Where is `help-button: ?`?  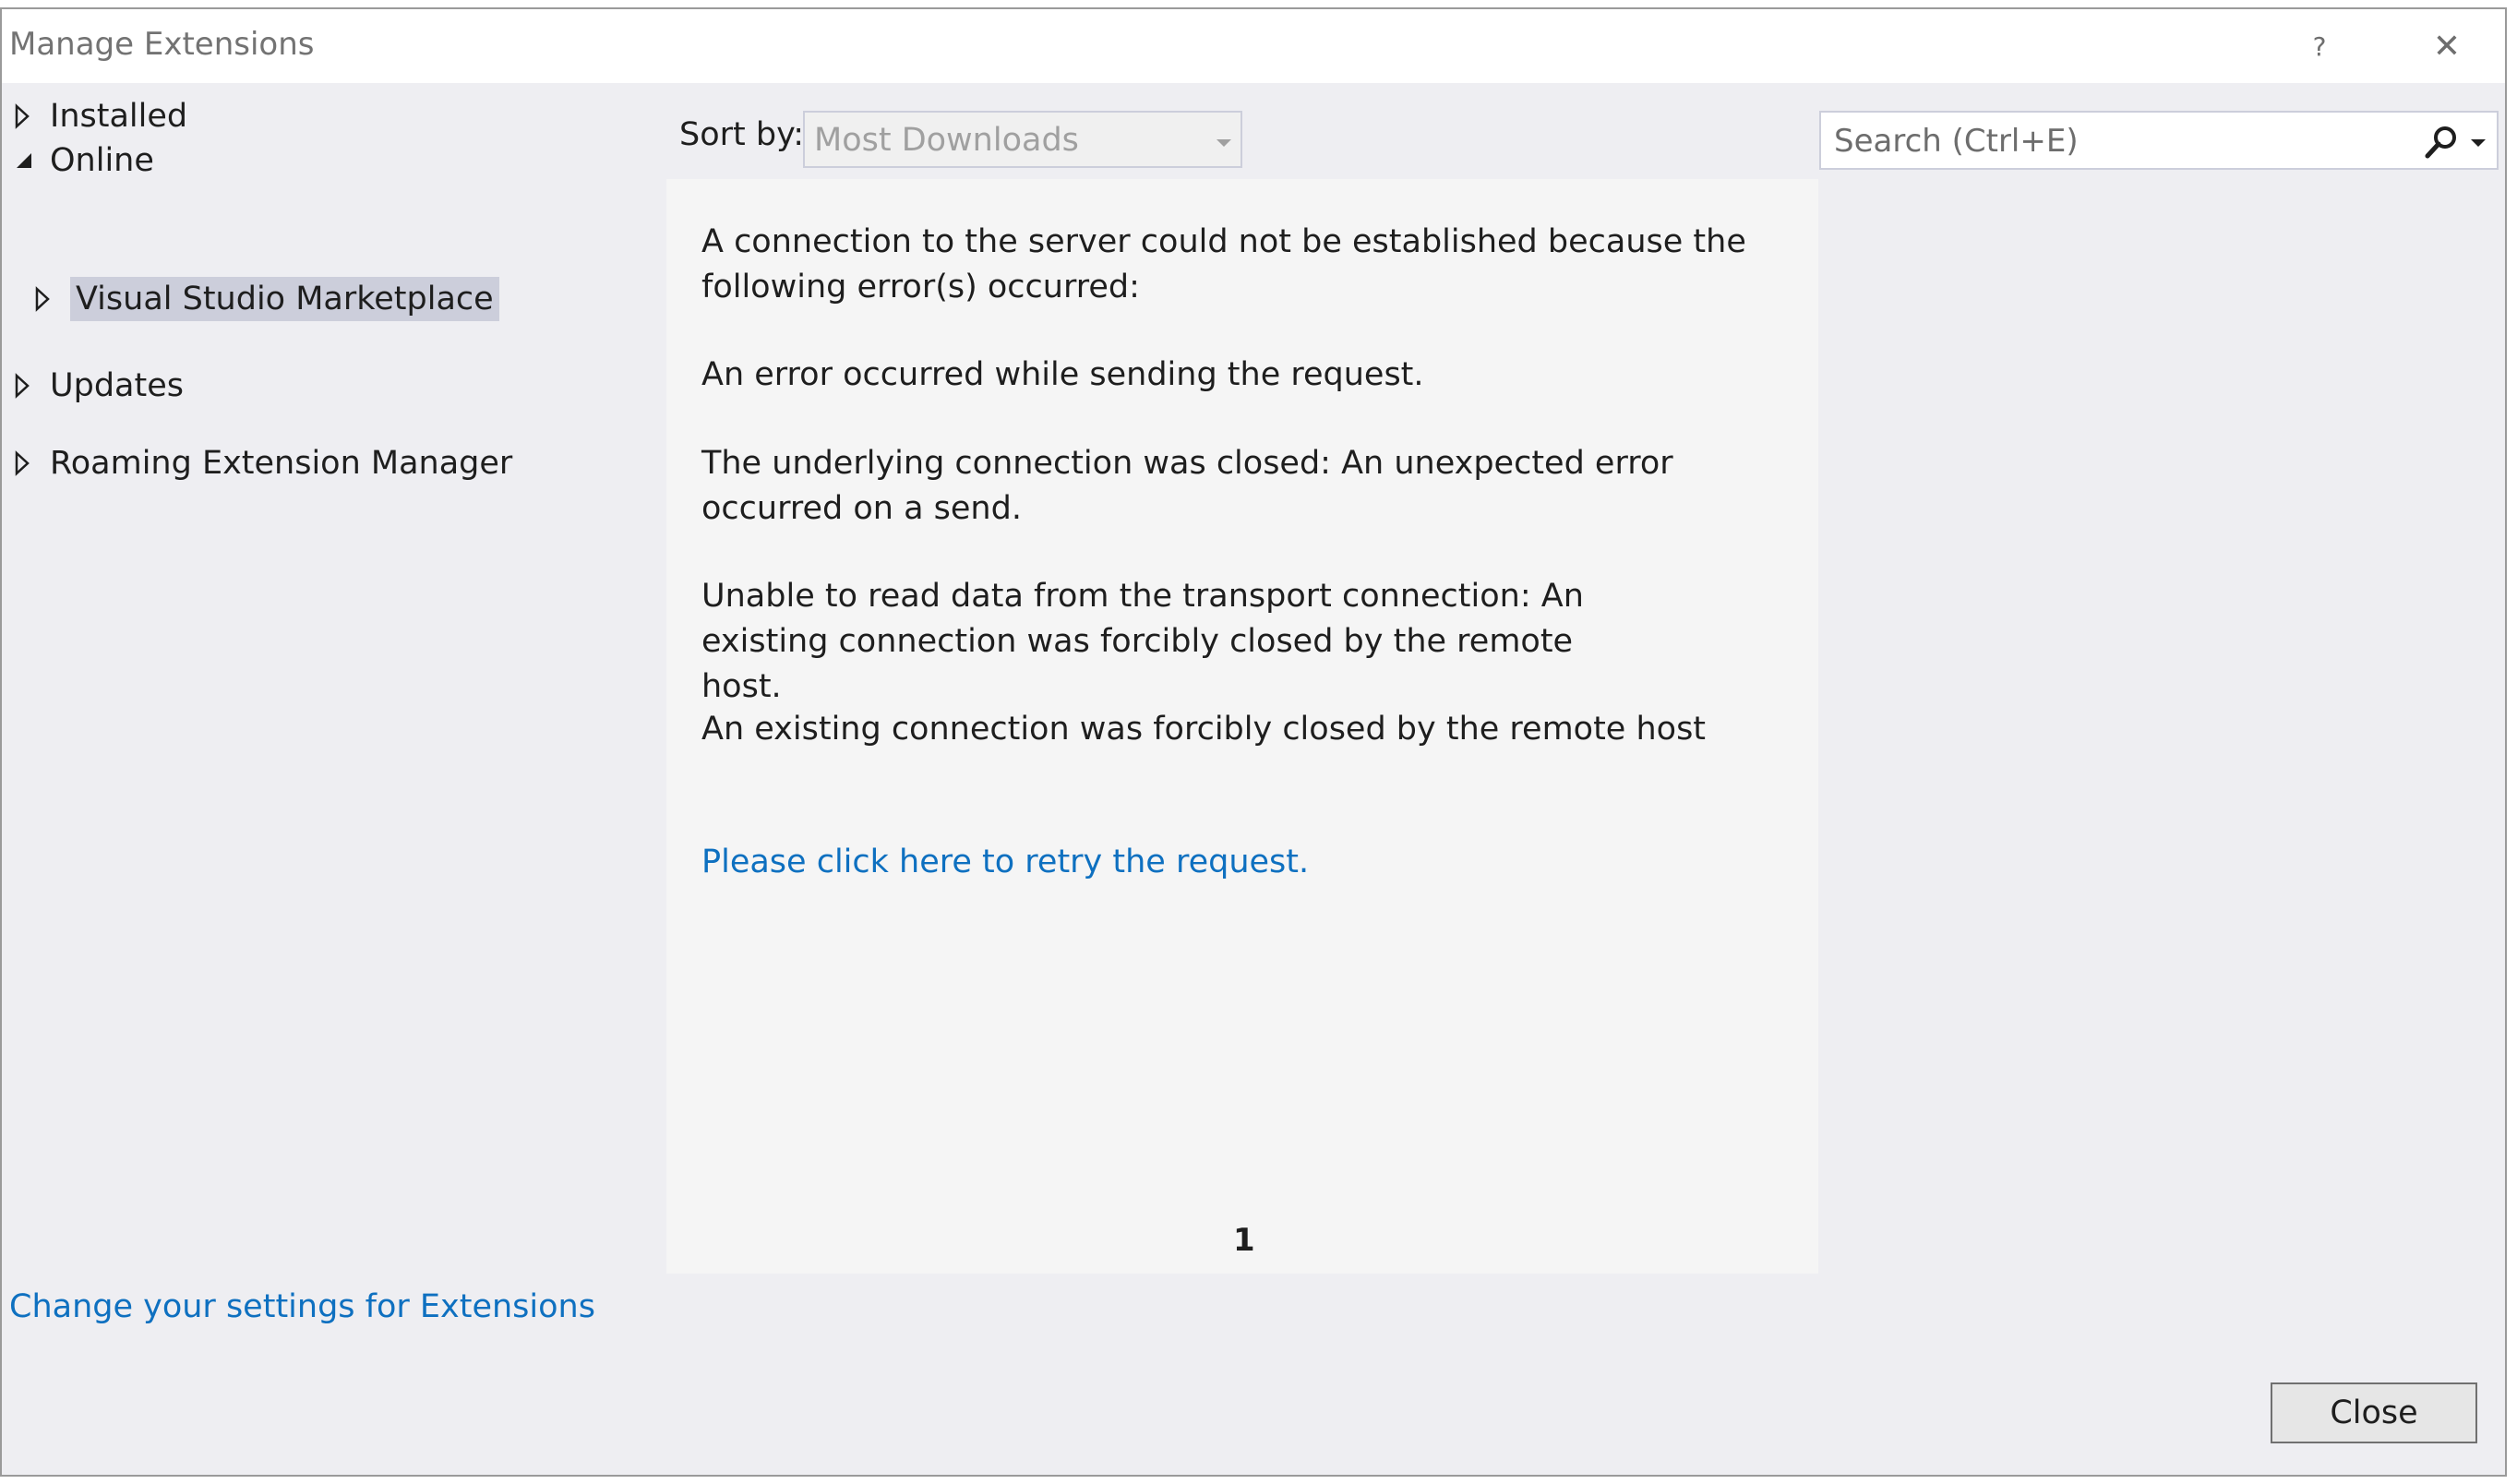 help-button: ? is located at coordinates (2319, 46).